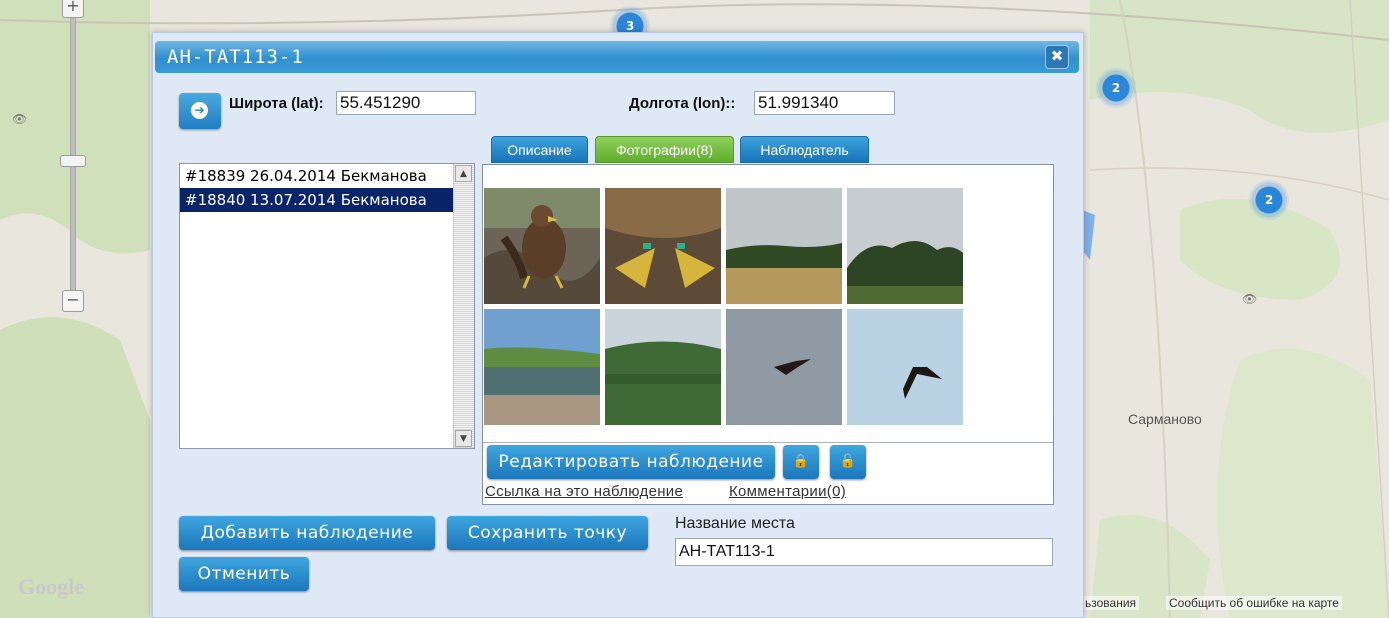 This screenshot has width=1389, height=618. What do you see at coordinates (584, 491) in the screenshot?
I see `observation-link: Ссылка на это наблюдение` at bounding box center [584, 491].